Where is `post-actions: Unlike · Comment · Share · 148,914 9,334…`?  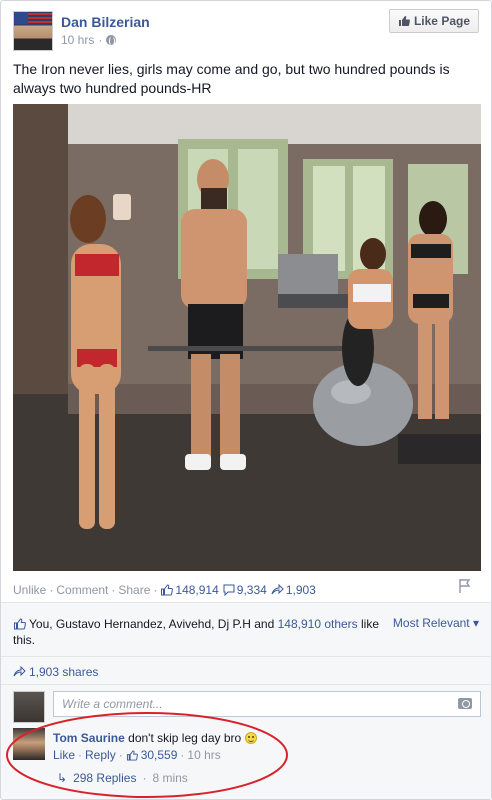 post-actions: Unlike · Comment · Share · 148,914 9,334… is located at coordinates (164, 590).